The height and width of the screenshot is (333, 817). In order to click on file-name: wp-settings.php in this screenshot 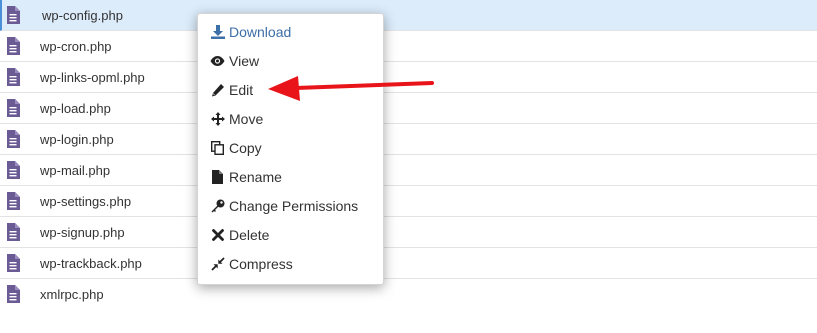, I will do `click(85, 201)`.